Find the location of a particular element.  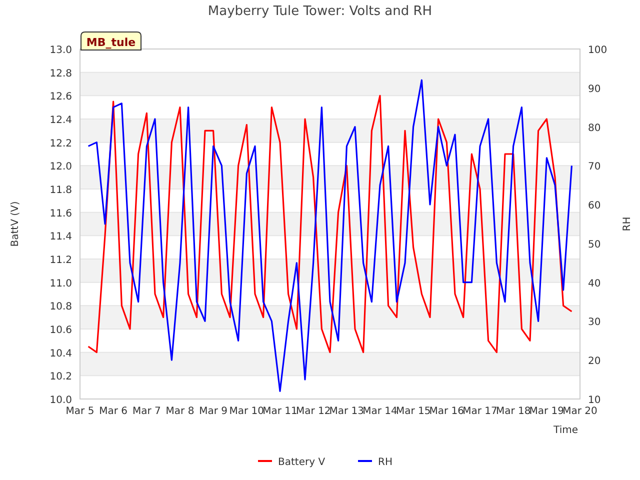

y-tick-label: 12.2 is located at coordinates (61, 144).